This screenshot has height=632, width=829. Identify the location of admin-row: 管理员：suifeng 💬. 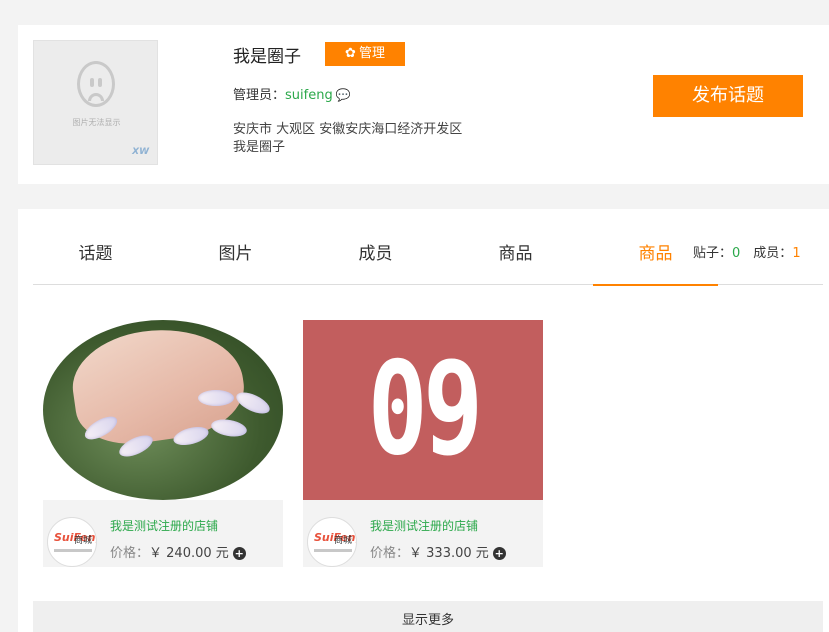
(292, 93).